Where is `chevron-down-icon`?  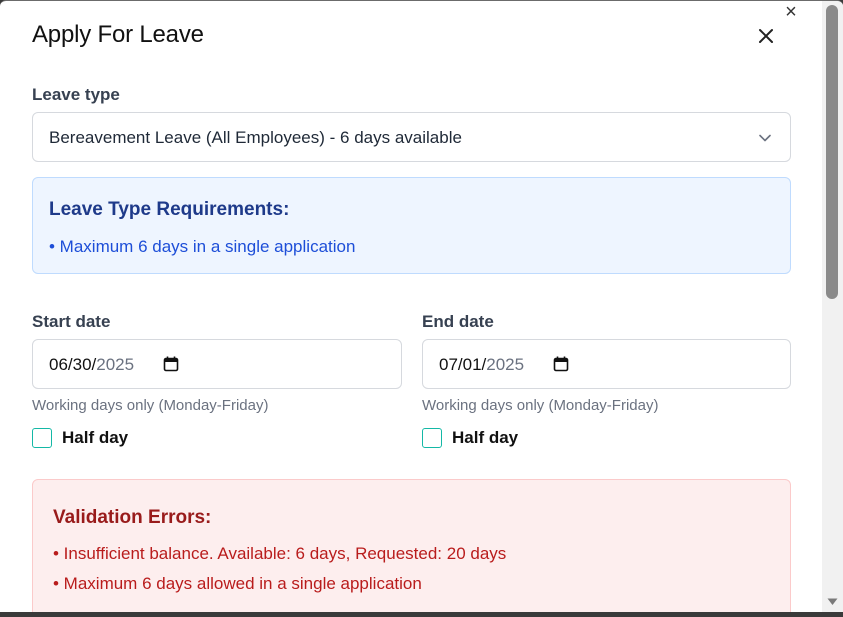 chevron-down-icon is located at coordinates (765, 138).